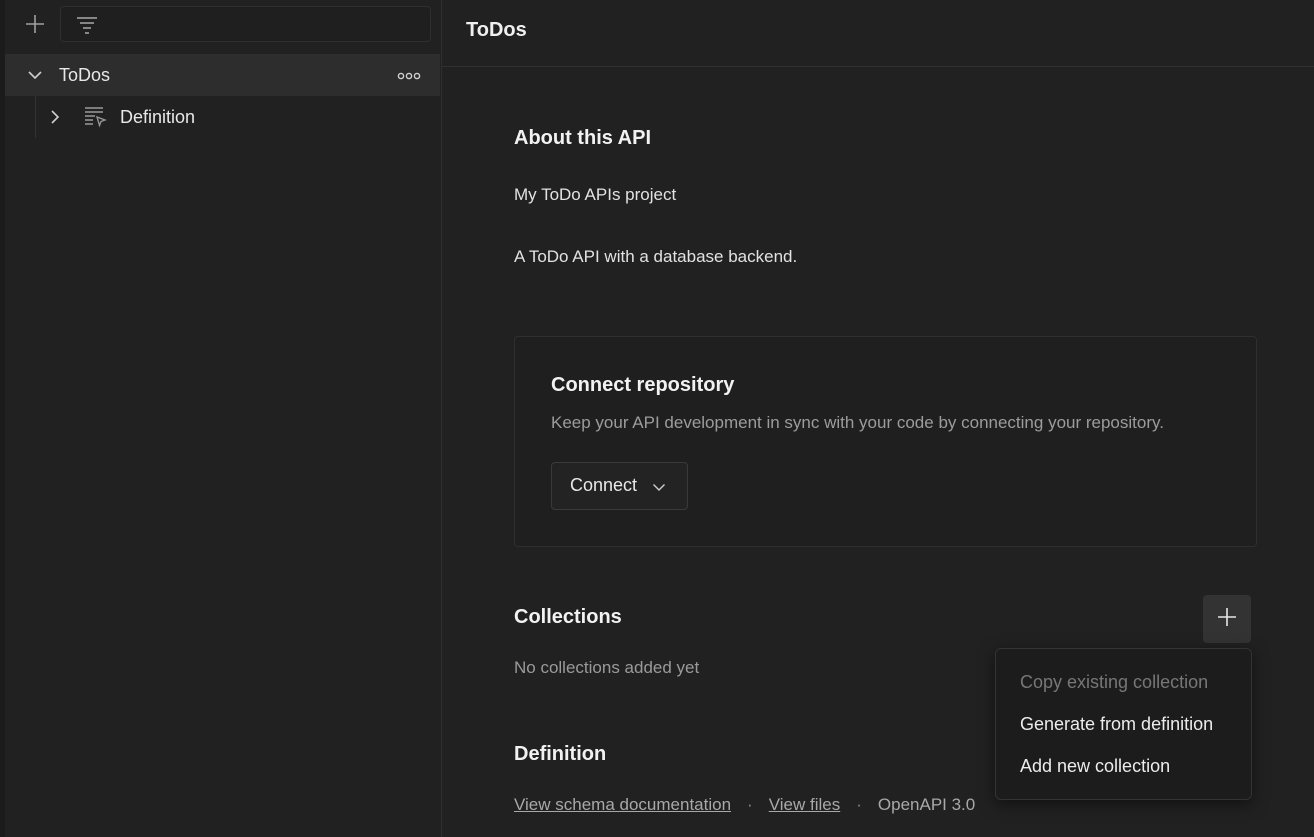  Describe the element at coordinates (805, 804) in the screenshot. I see `view-files-link: View files` at that location.